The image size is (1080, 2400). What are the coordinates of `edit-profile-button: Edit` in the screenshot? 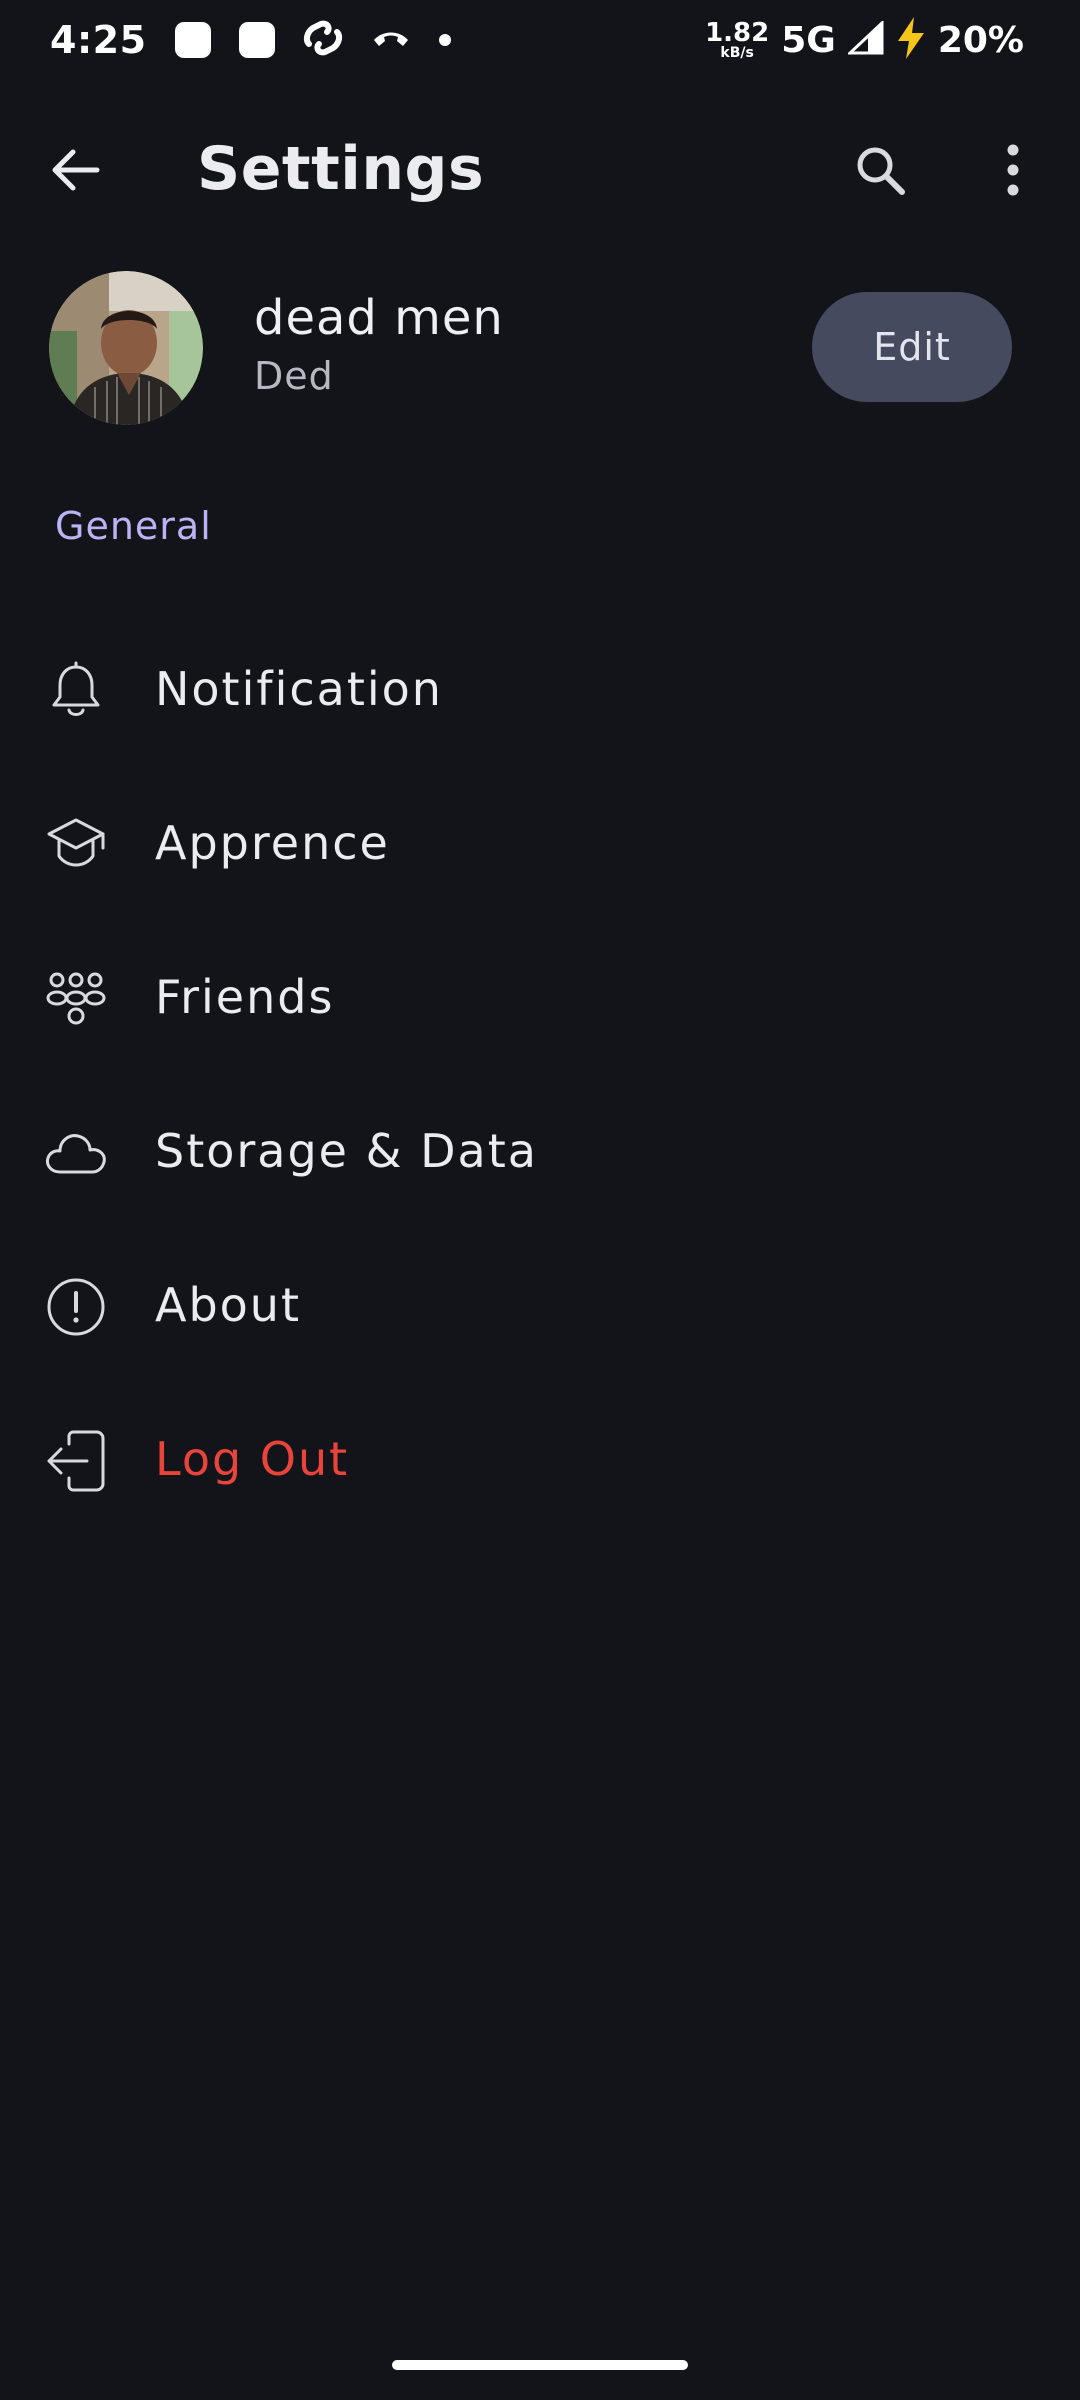 It's located at (912, 347).